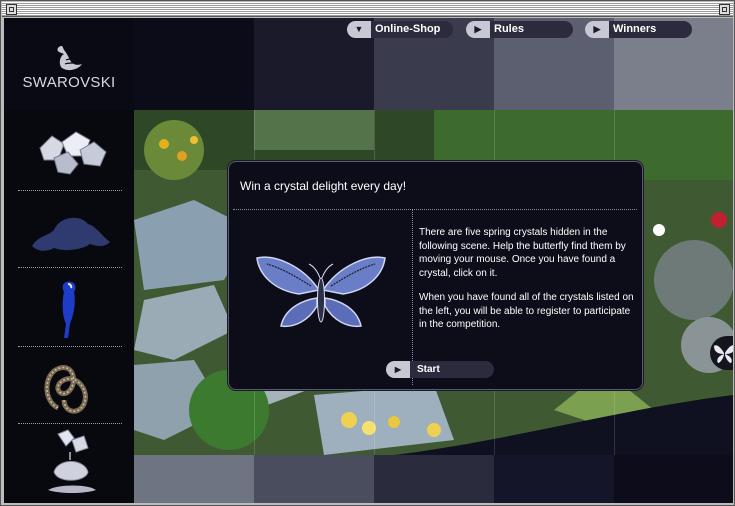  I want to click on swan-logo-icon, so click(69, 58).